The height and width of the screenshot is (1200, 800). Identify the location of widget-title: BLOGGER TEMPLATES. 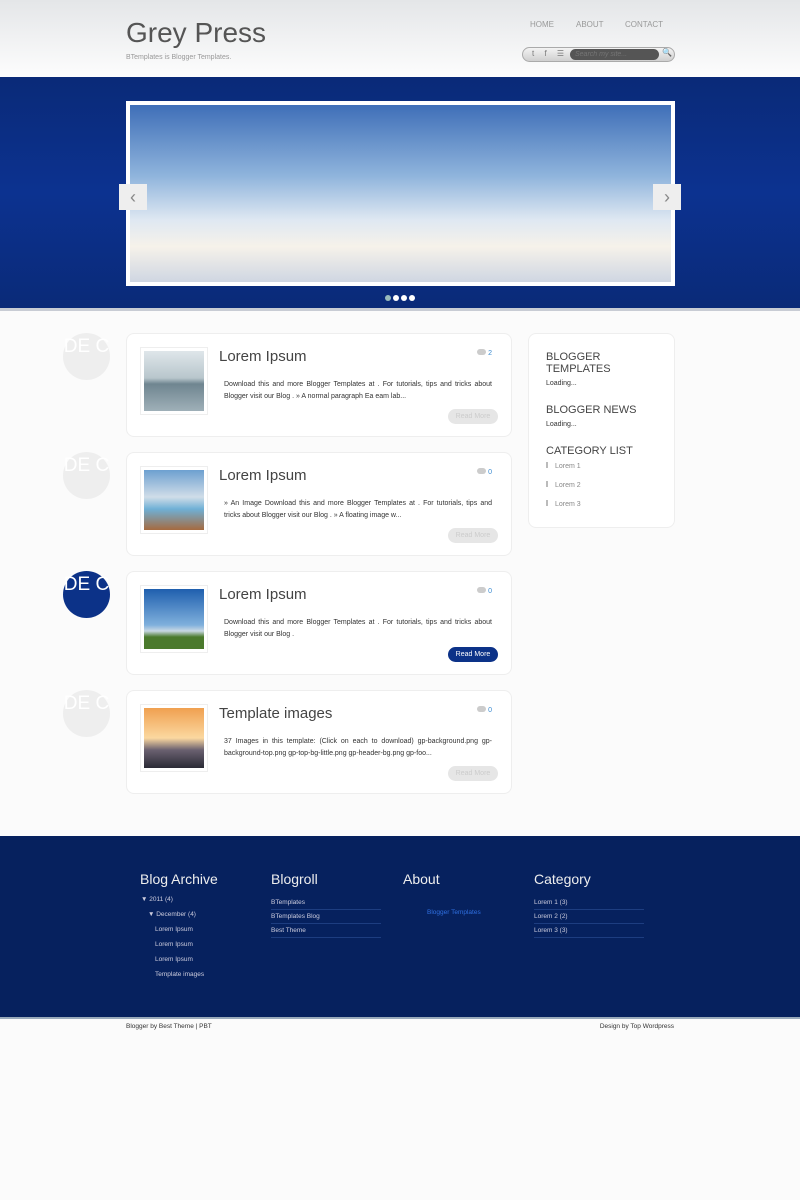
(578, 363).